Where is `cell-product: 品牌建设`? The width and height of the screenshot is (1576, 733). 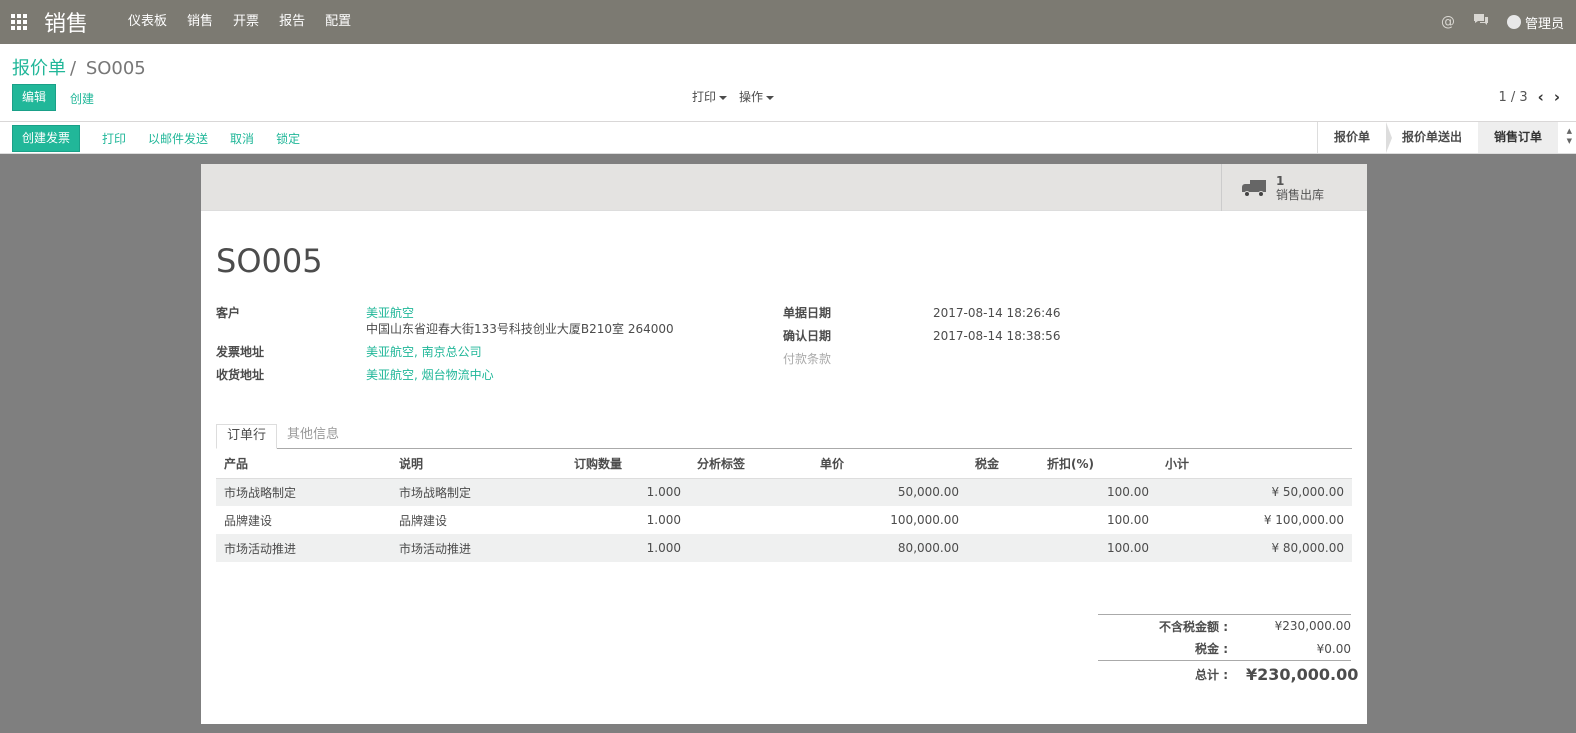
cell-product: 品牌建设 is located at coordinates (248, 520).